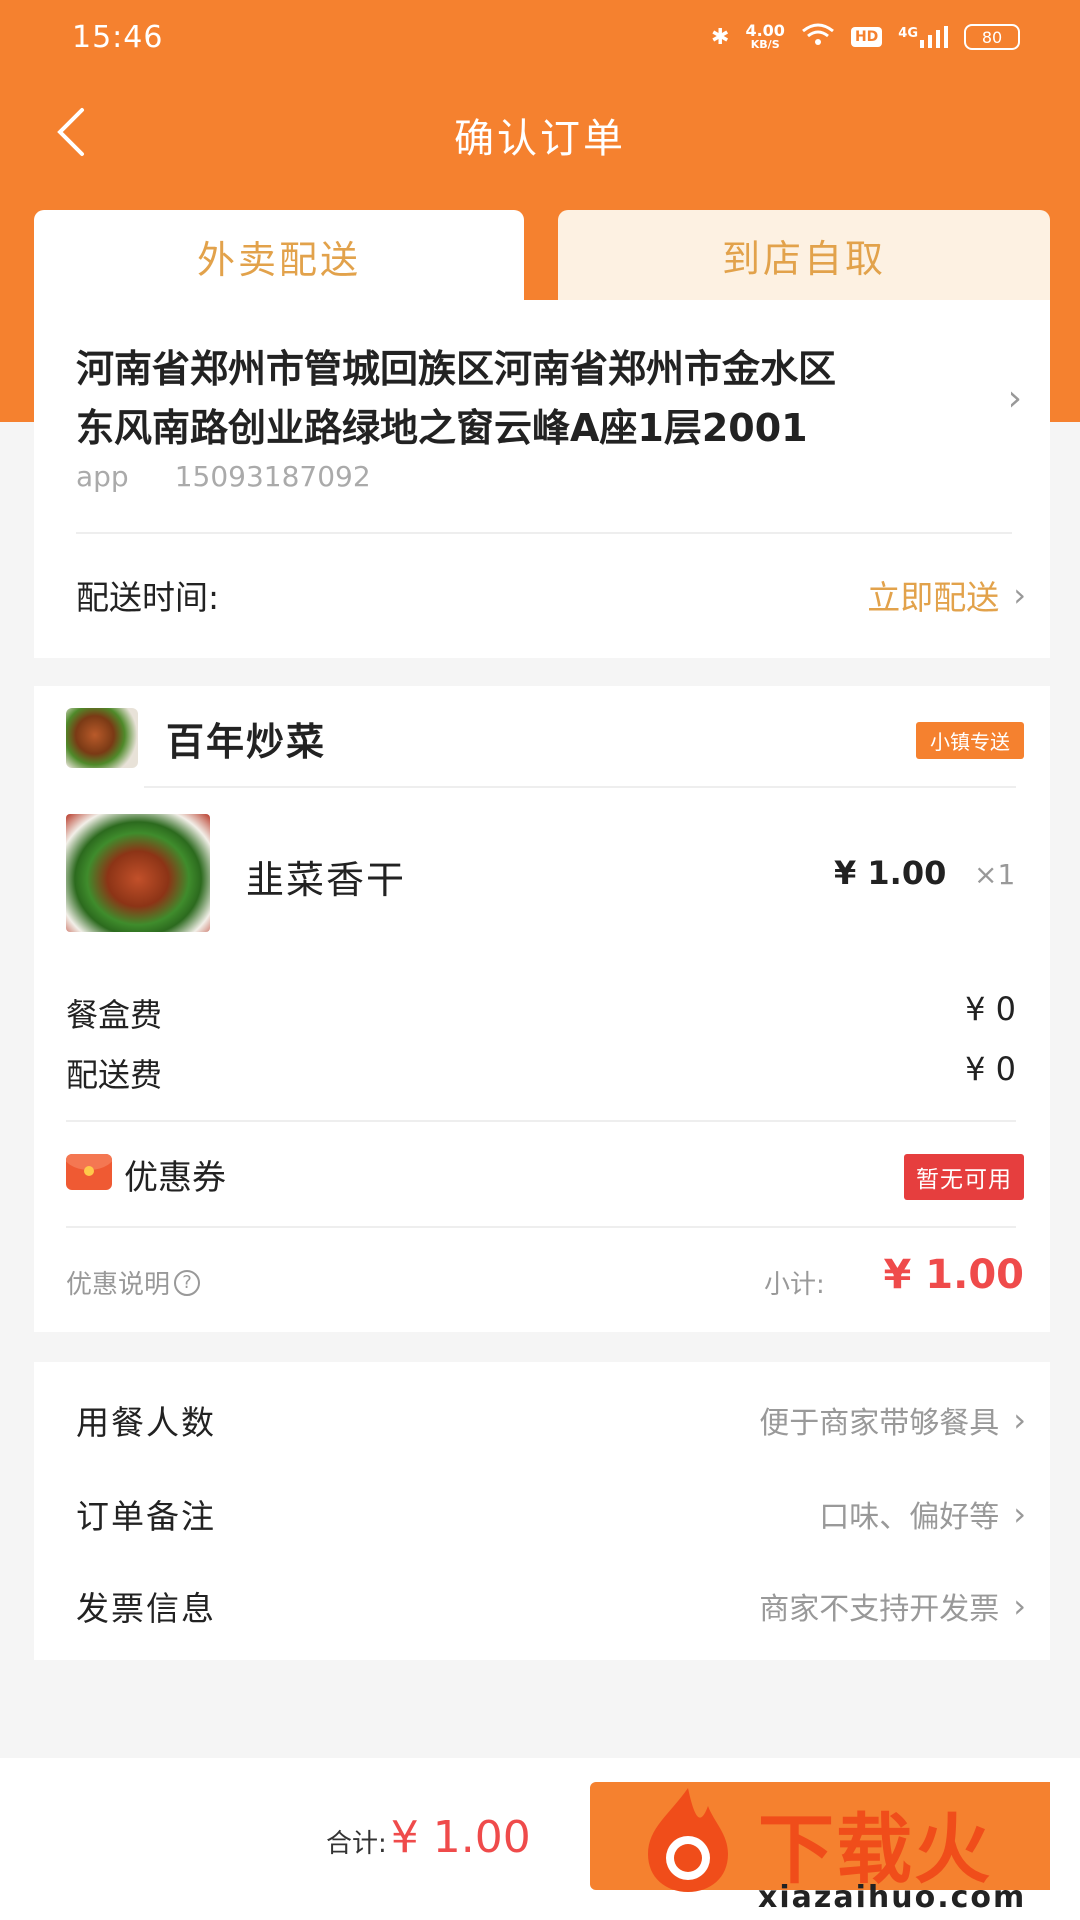  I want to click on navbar: 确认订单, so click(540, 135).